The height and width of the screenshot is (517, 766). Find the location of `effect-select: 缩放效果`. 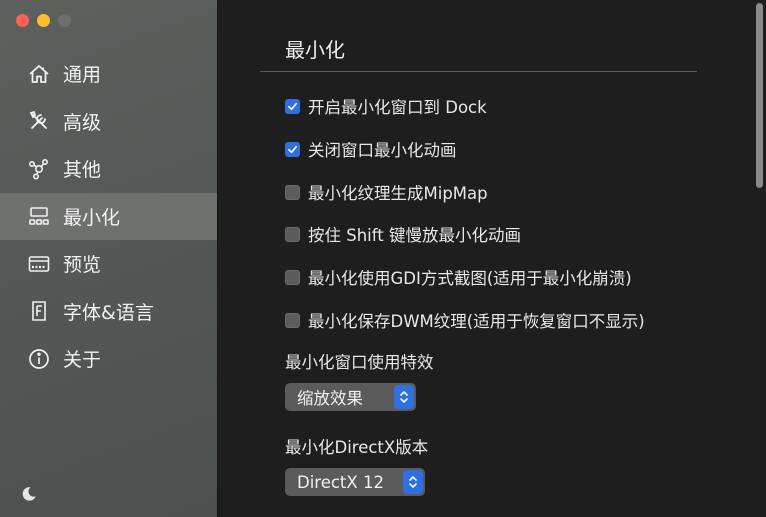

effect-select: 缩放效果 is located at coordinates (350, 397).